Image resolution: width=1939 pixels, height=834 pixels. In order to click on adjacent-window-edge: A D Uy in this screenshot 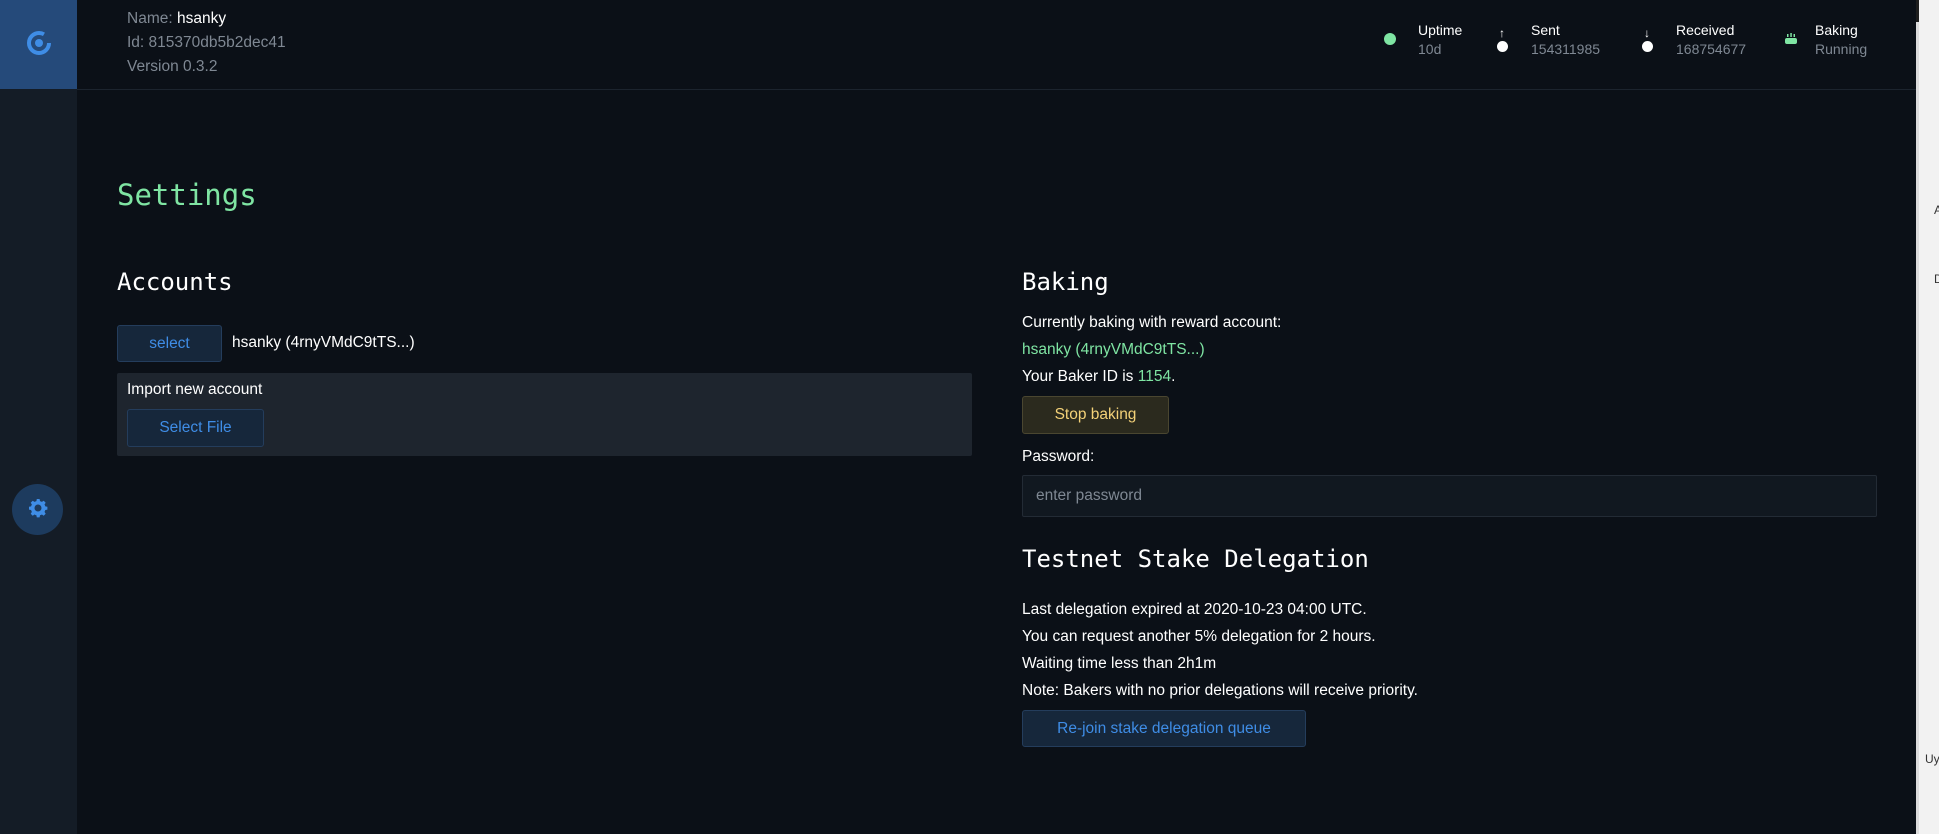, I will do `click(1927, 417)`.